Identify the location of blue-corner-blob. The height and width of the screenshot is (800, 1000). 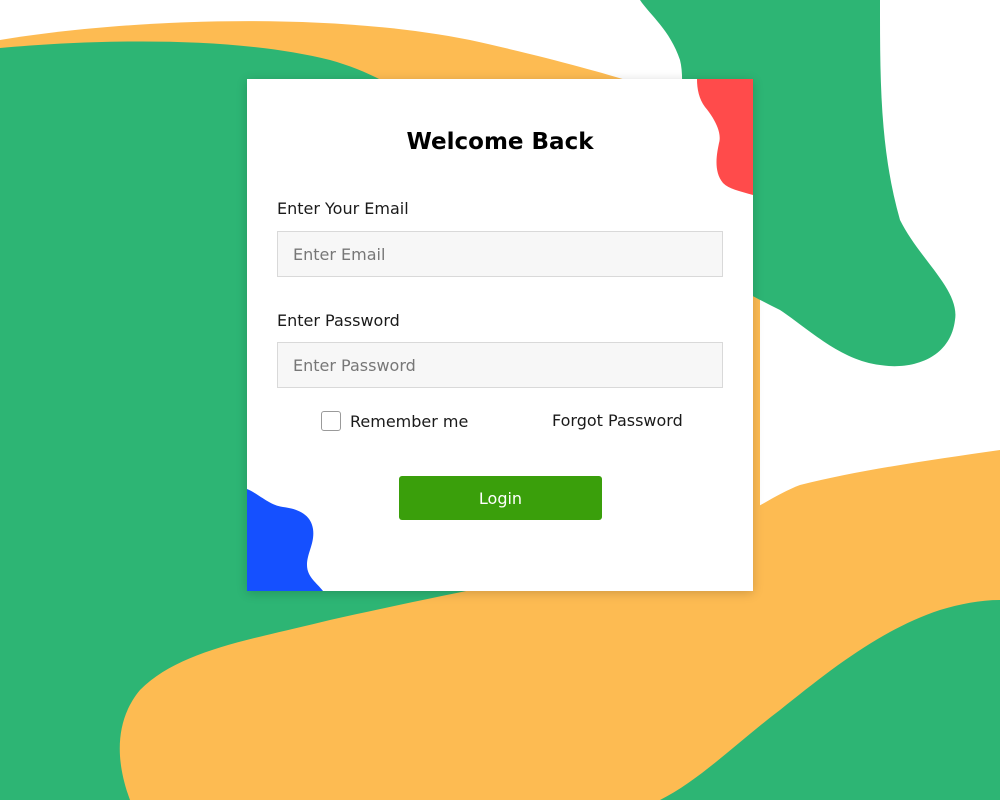
(285, 540).